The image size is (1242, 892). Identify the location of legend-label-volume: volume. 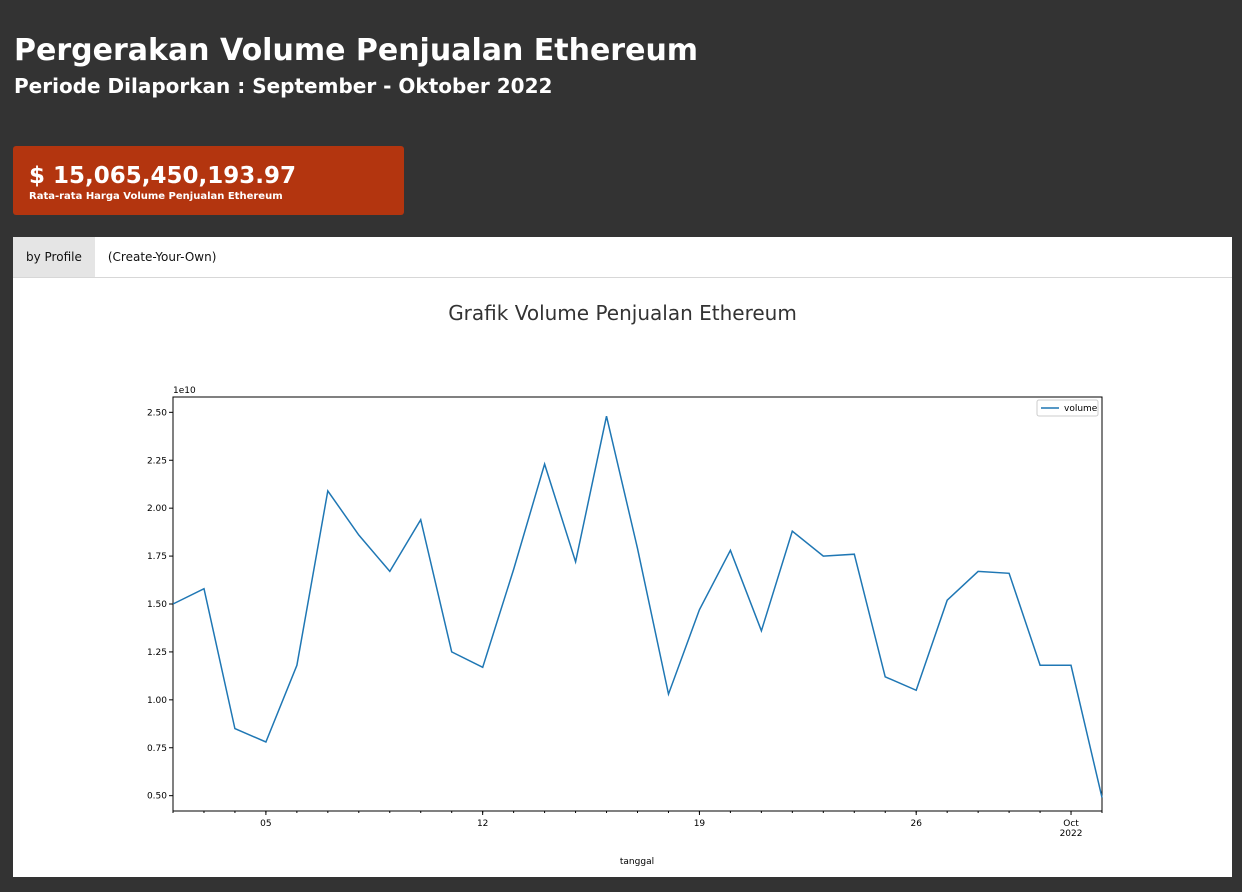
(1081, 409).